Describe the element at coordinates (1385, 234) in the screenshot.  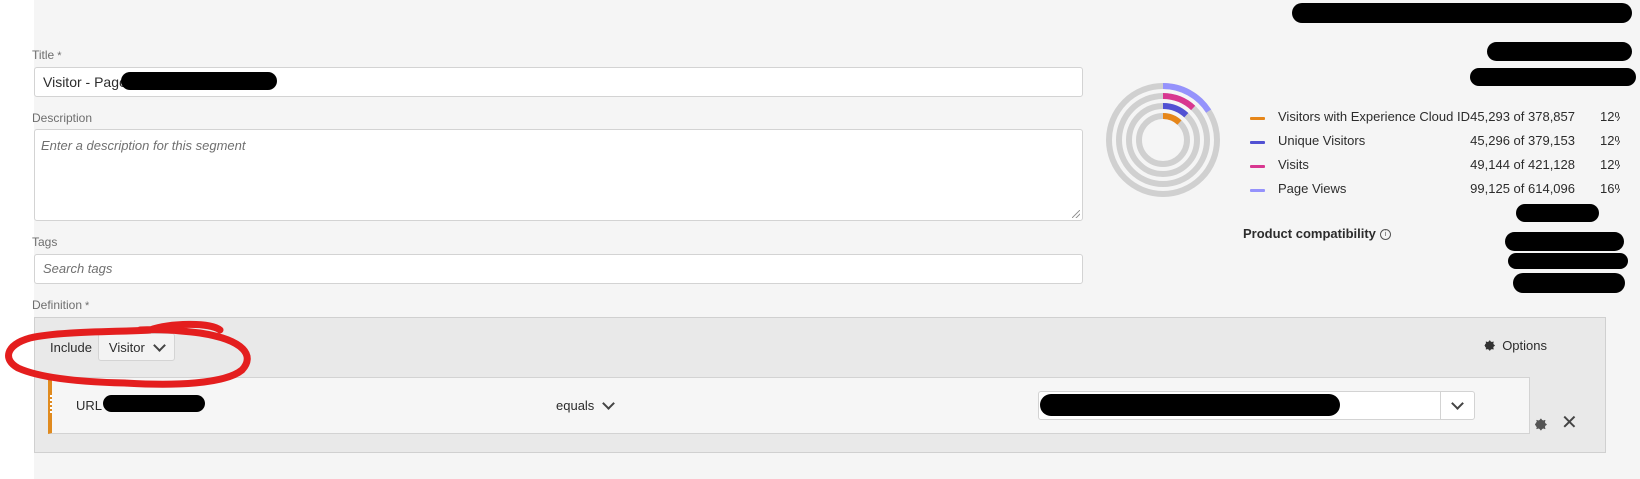
I see `info-icon: i` at that location.